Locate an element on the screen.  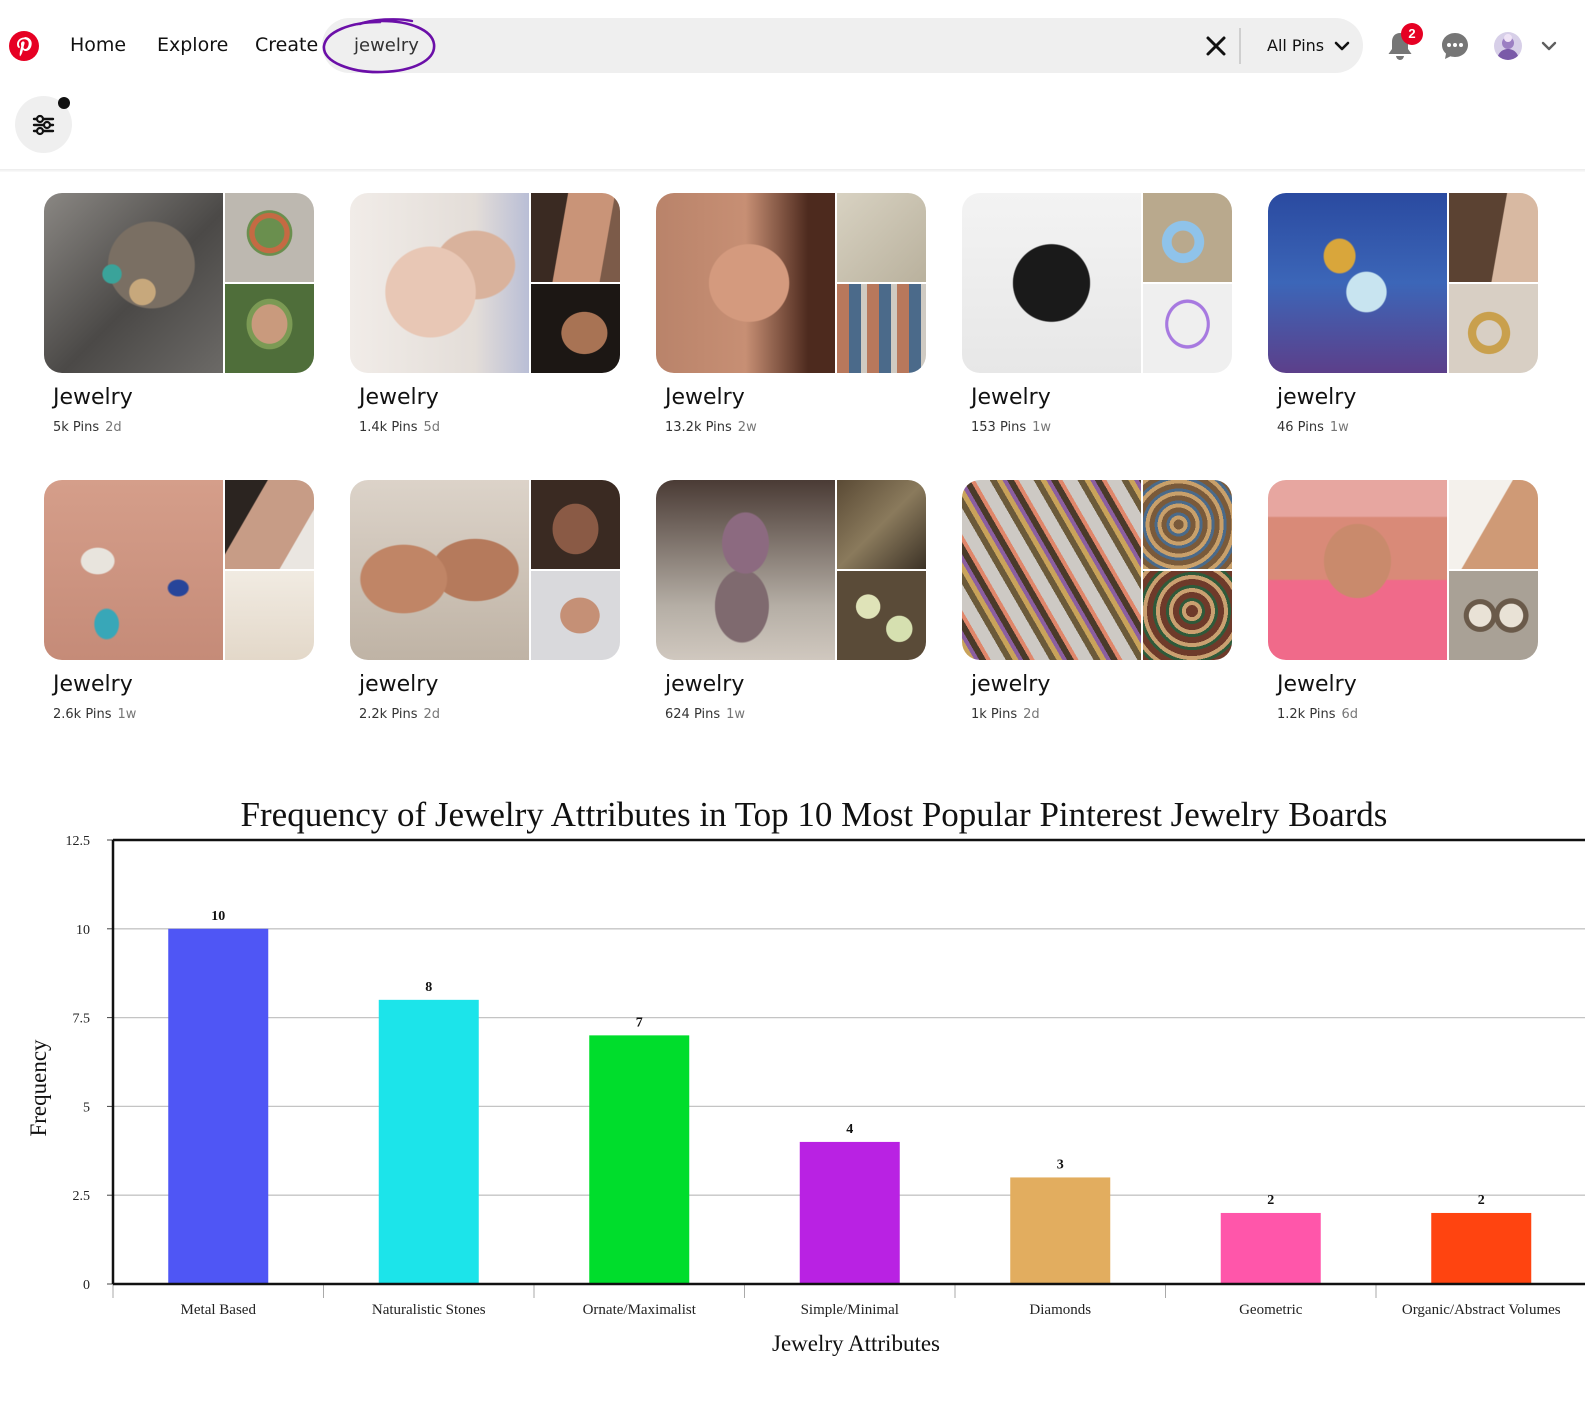
account-chevron-down-icon is located at coordinates (1549, 46).